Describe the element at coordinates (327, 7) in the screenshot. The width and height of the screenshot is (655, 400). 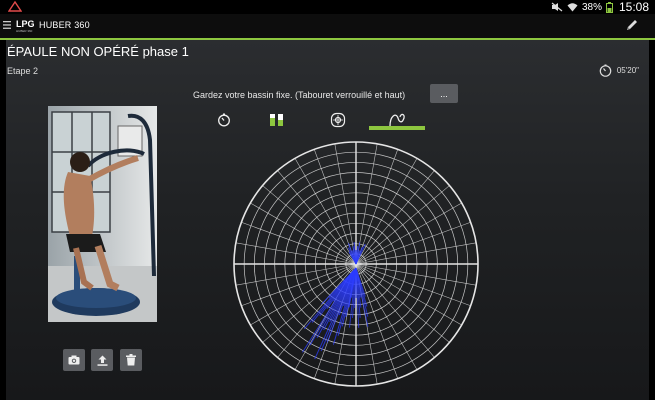
I see `status-bar: 38% 15:08` at that location.